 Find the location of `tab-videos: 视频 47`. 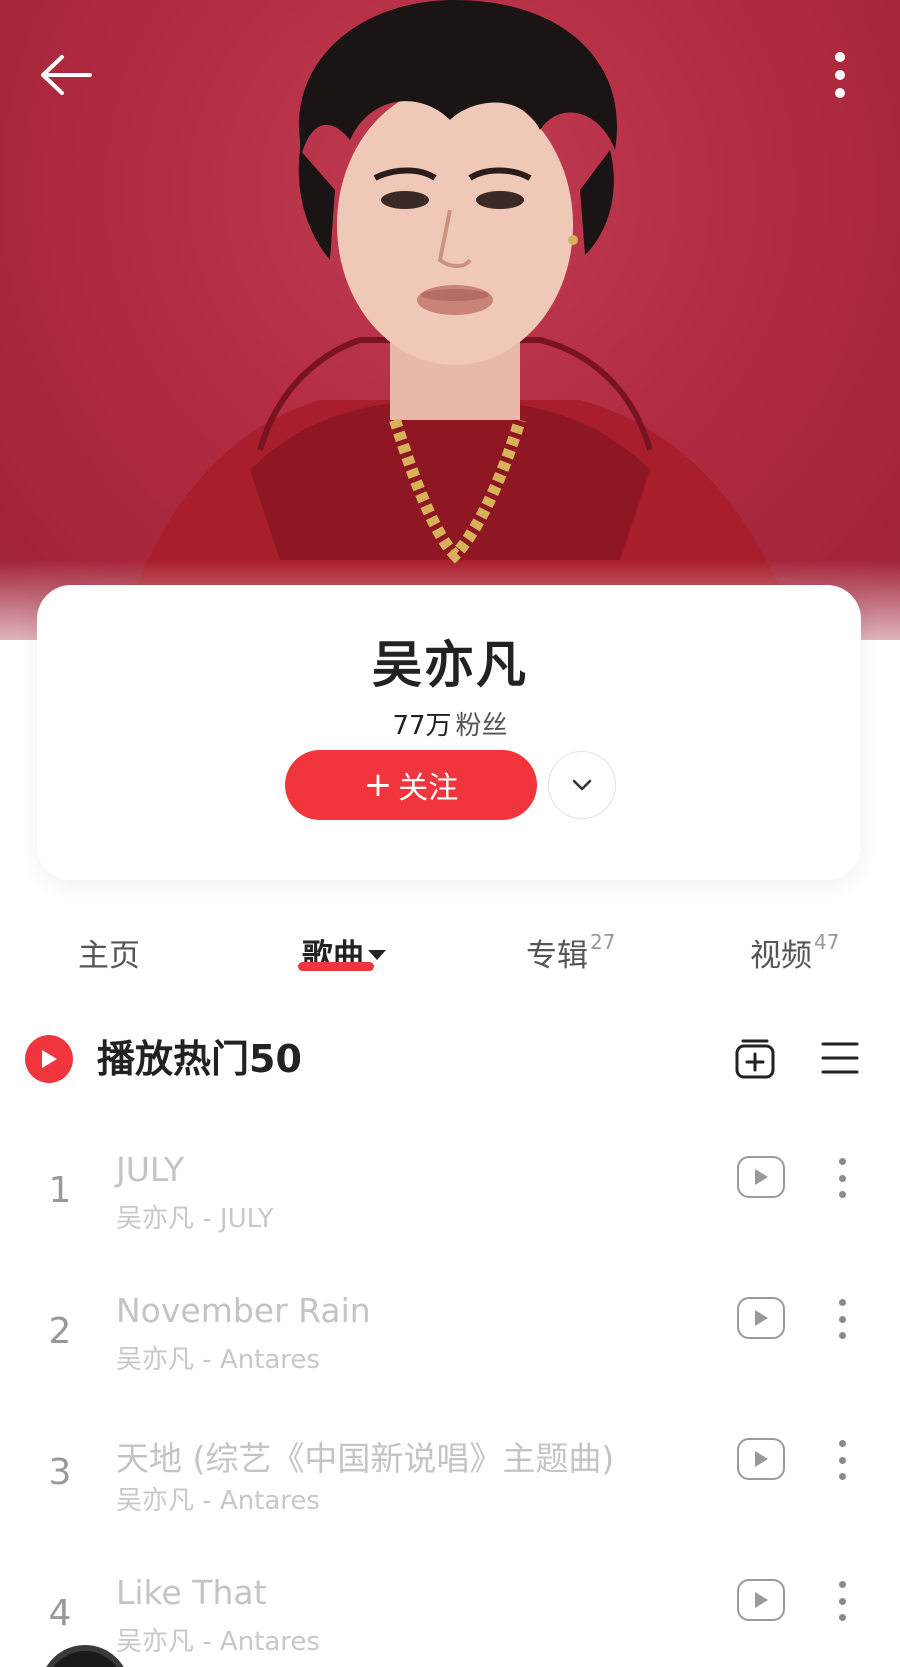

tab-videos: 视频 47 is located at coordinates (794, 952).